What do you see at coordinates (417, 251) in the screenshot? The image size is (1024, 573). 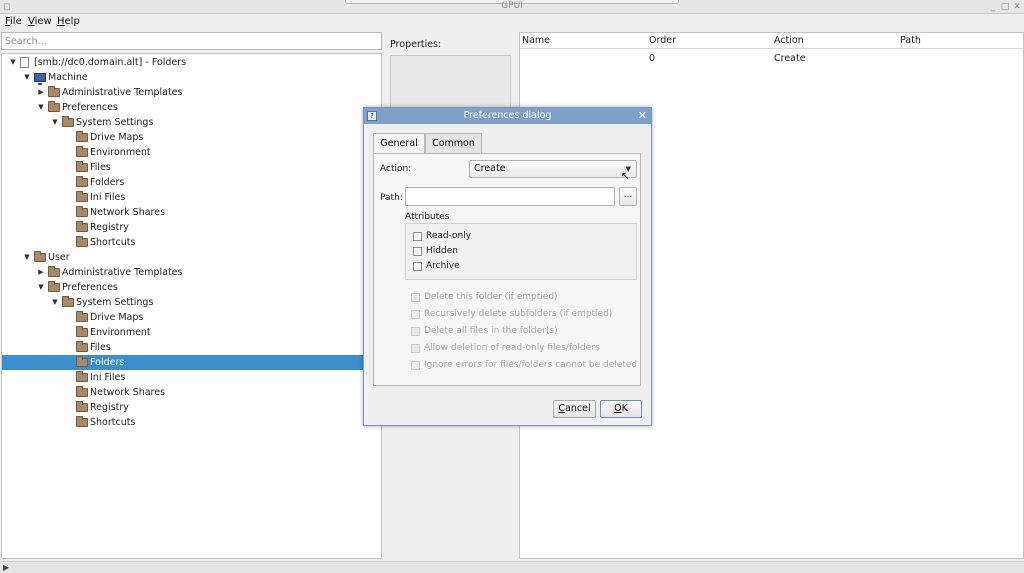 I see `hidden-checkbox` at bounding box center [417, 251].